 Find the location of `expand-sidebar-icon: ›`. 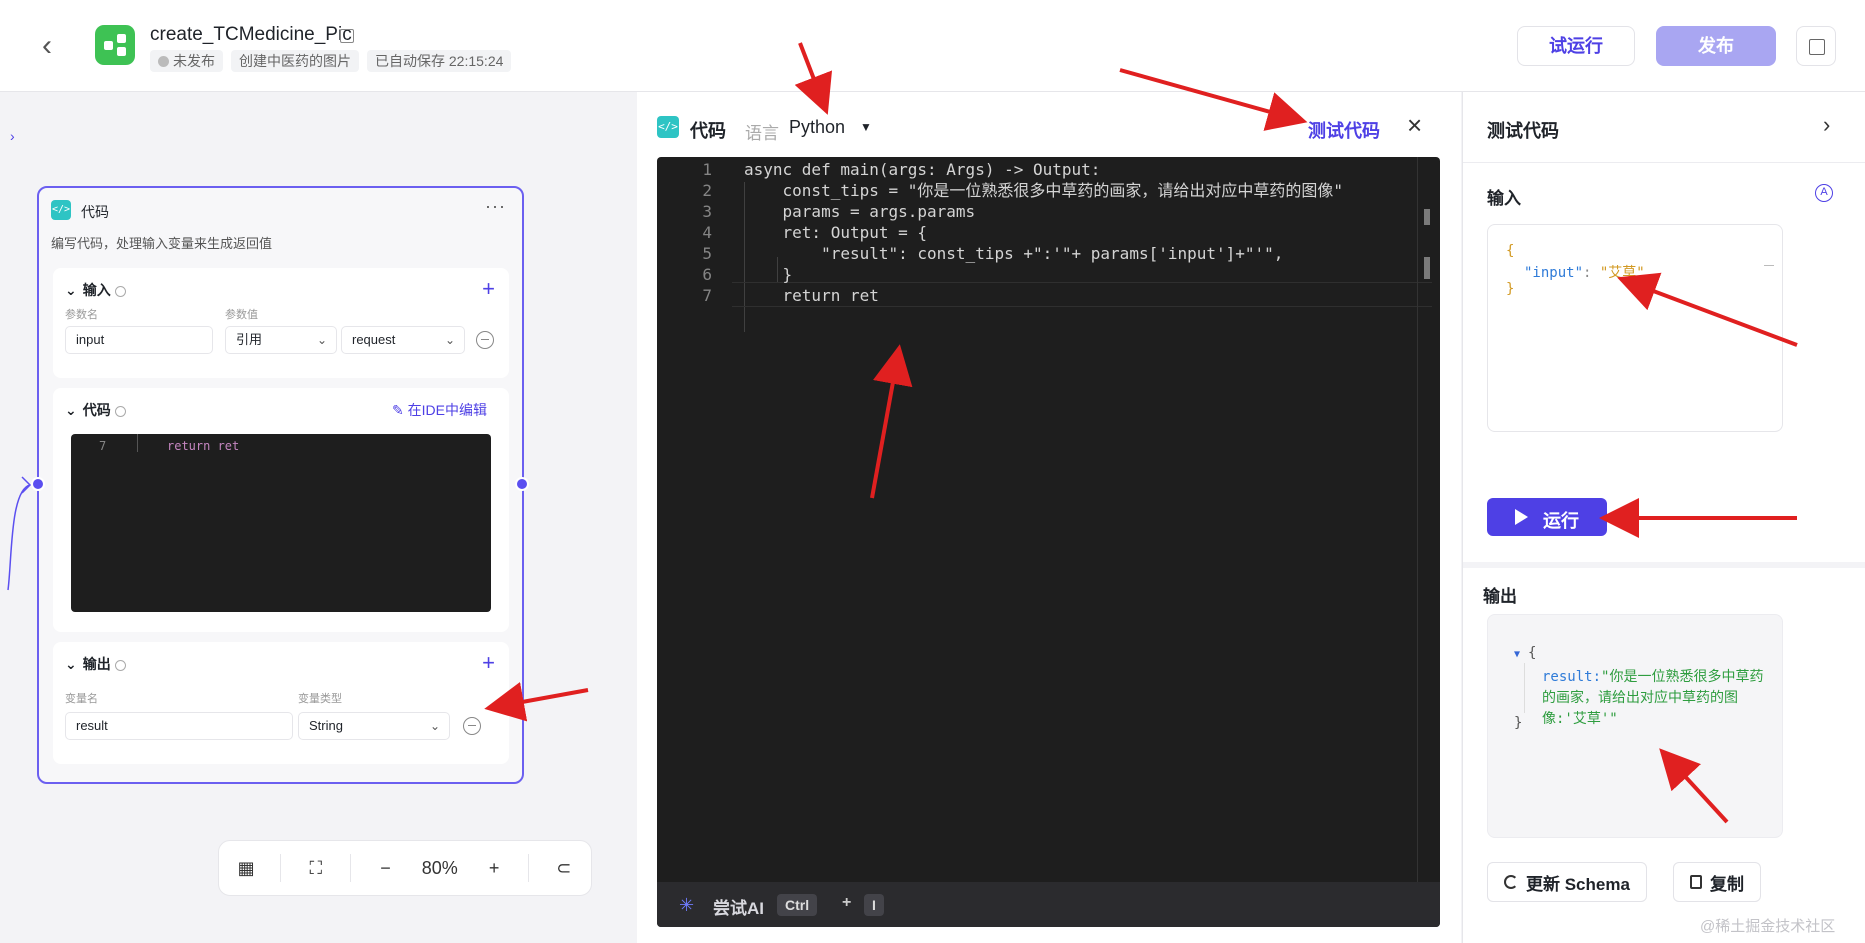

expand-sidebar-icon: › is located at coordinates (17, 137).